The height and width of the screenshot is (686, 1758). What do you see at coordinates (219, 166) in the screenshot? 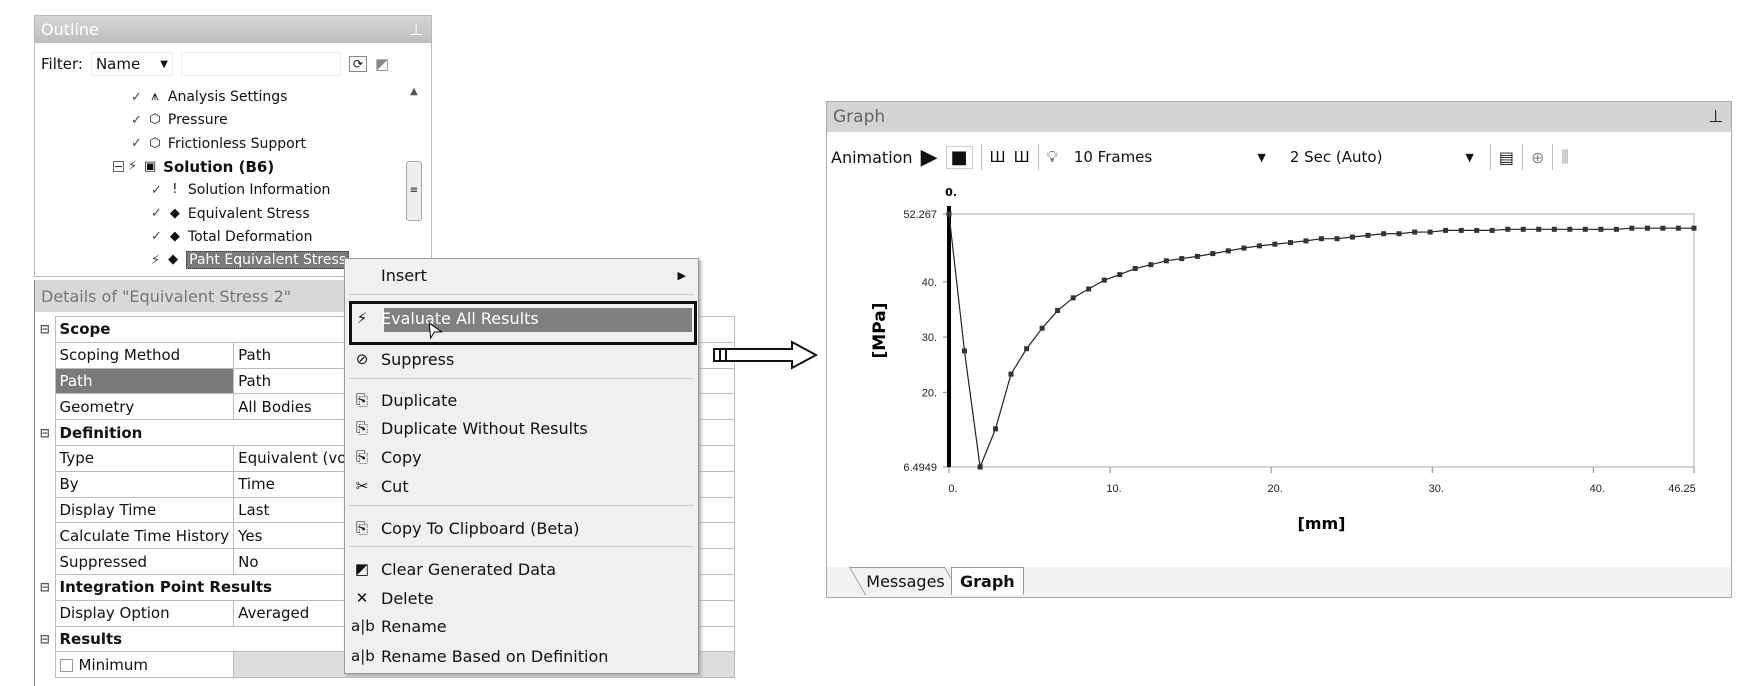
I see `tree-item-label: Solution (B6)` at bounding box center [219, 166].